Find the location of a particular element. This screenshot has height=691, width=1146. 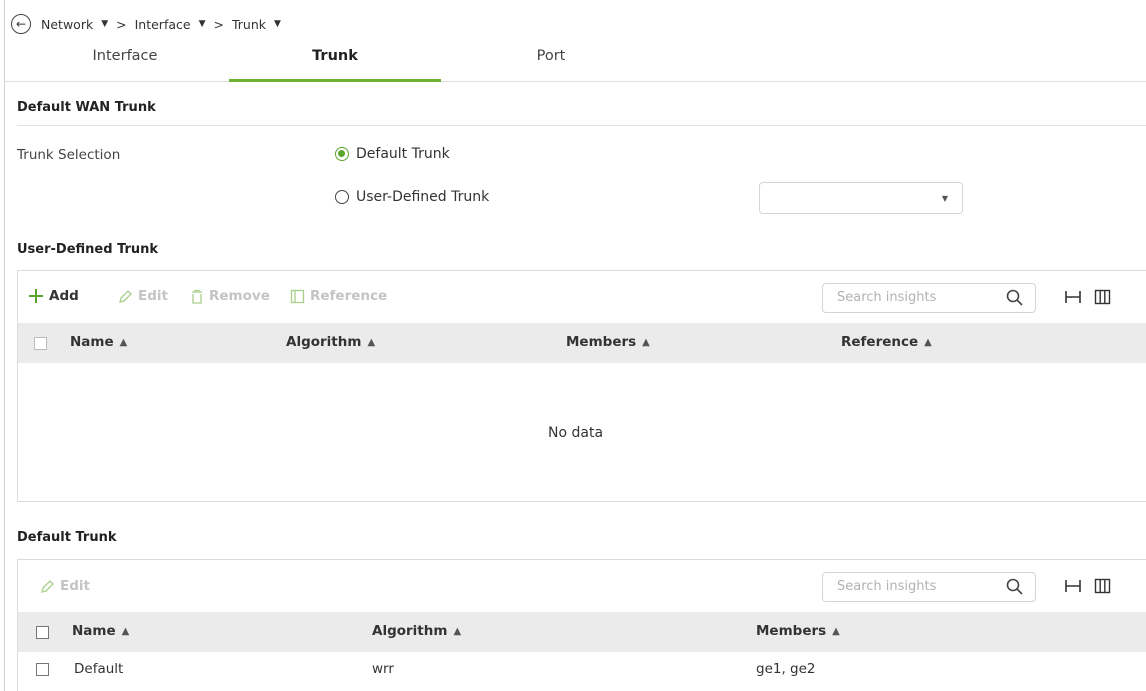

trunk-selection-label: Trunk Selection is located at coordinates (69, 155).